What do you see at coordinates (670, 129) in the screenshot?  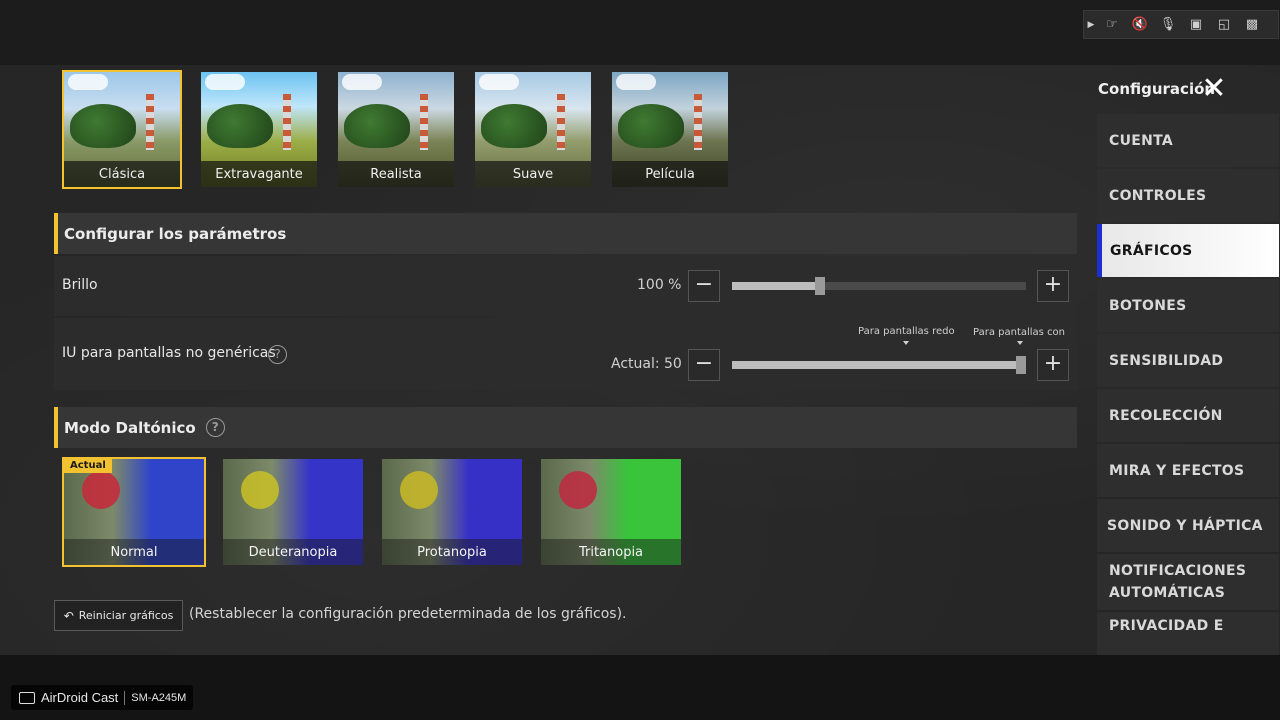 I see `preset-film: Película` at bounding box center [670, 129].